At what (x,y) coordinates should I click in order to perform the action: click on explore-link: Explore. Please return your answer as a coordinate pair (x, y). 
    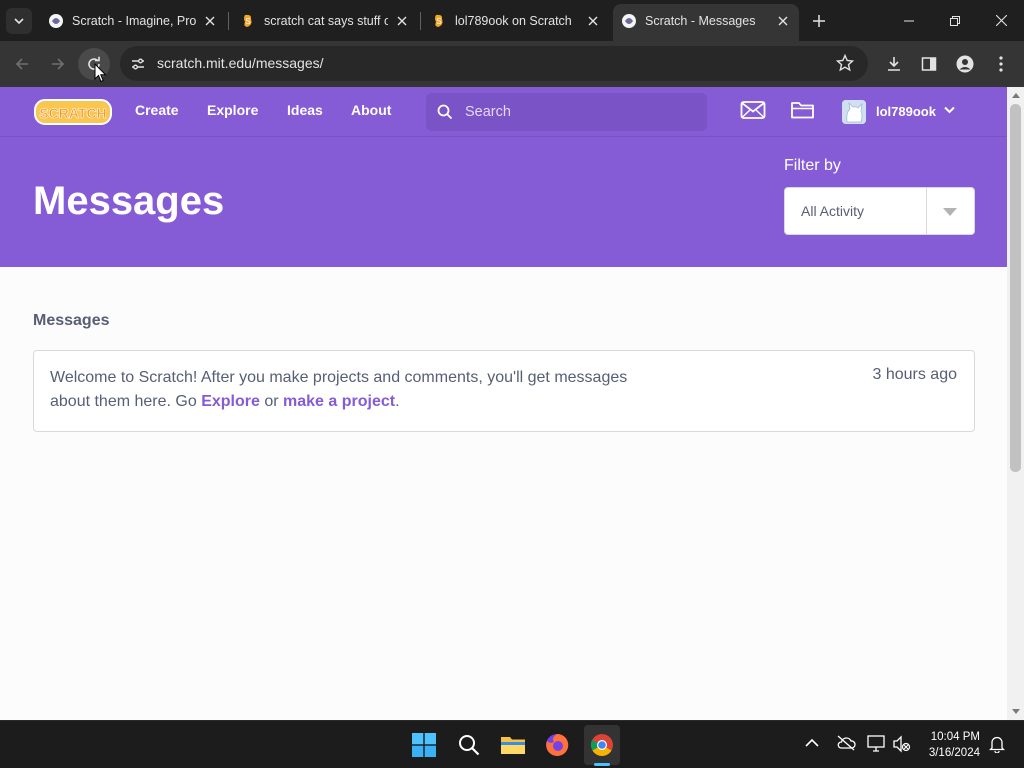
    Looking at the image, I should click on (230, 401).